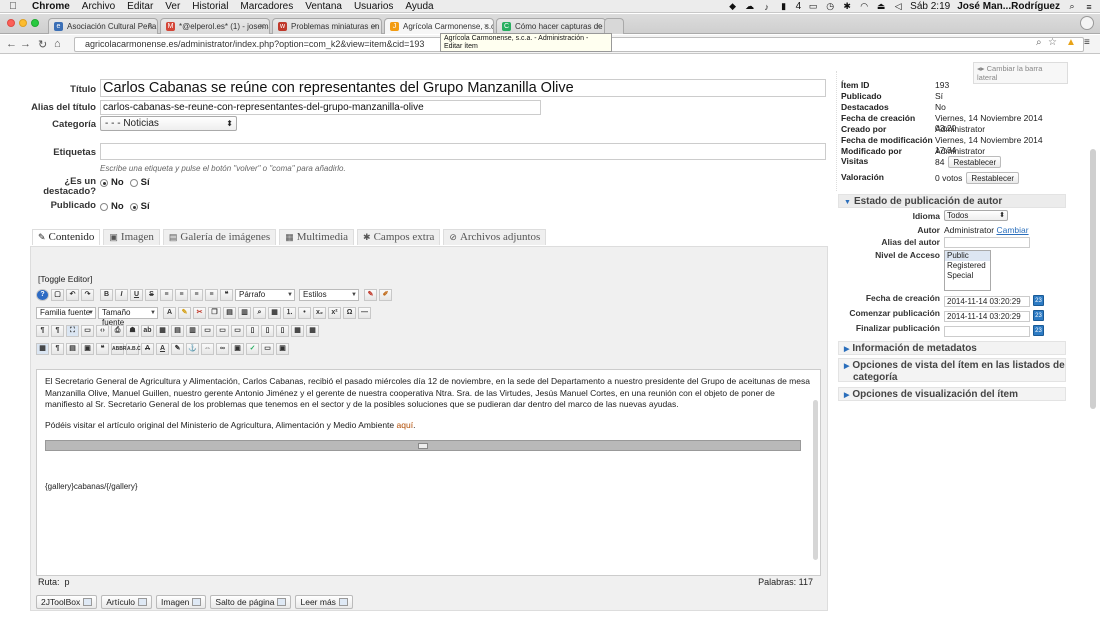  Describe the element at coordinates (252, 349) in the screenshot. I see `spellcheck-icon: ✓` at that location.